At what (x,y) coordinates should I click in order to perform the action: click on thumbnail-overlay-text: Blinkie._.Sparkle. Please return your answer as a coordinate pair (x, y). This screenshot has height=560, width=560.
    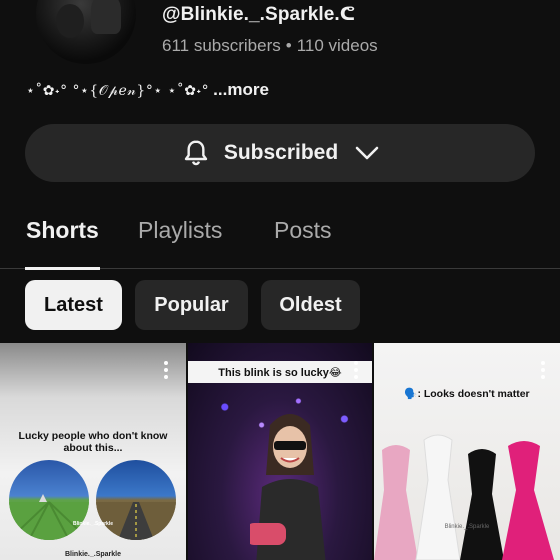
    Looking at the image, I should click on (93, 524).